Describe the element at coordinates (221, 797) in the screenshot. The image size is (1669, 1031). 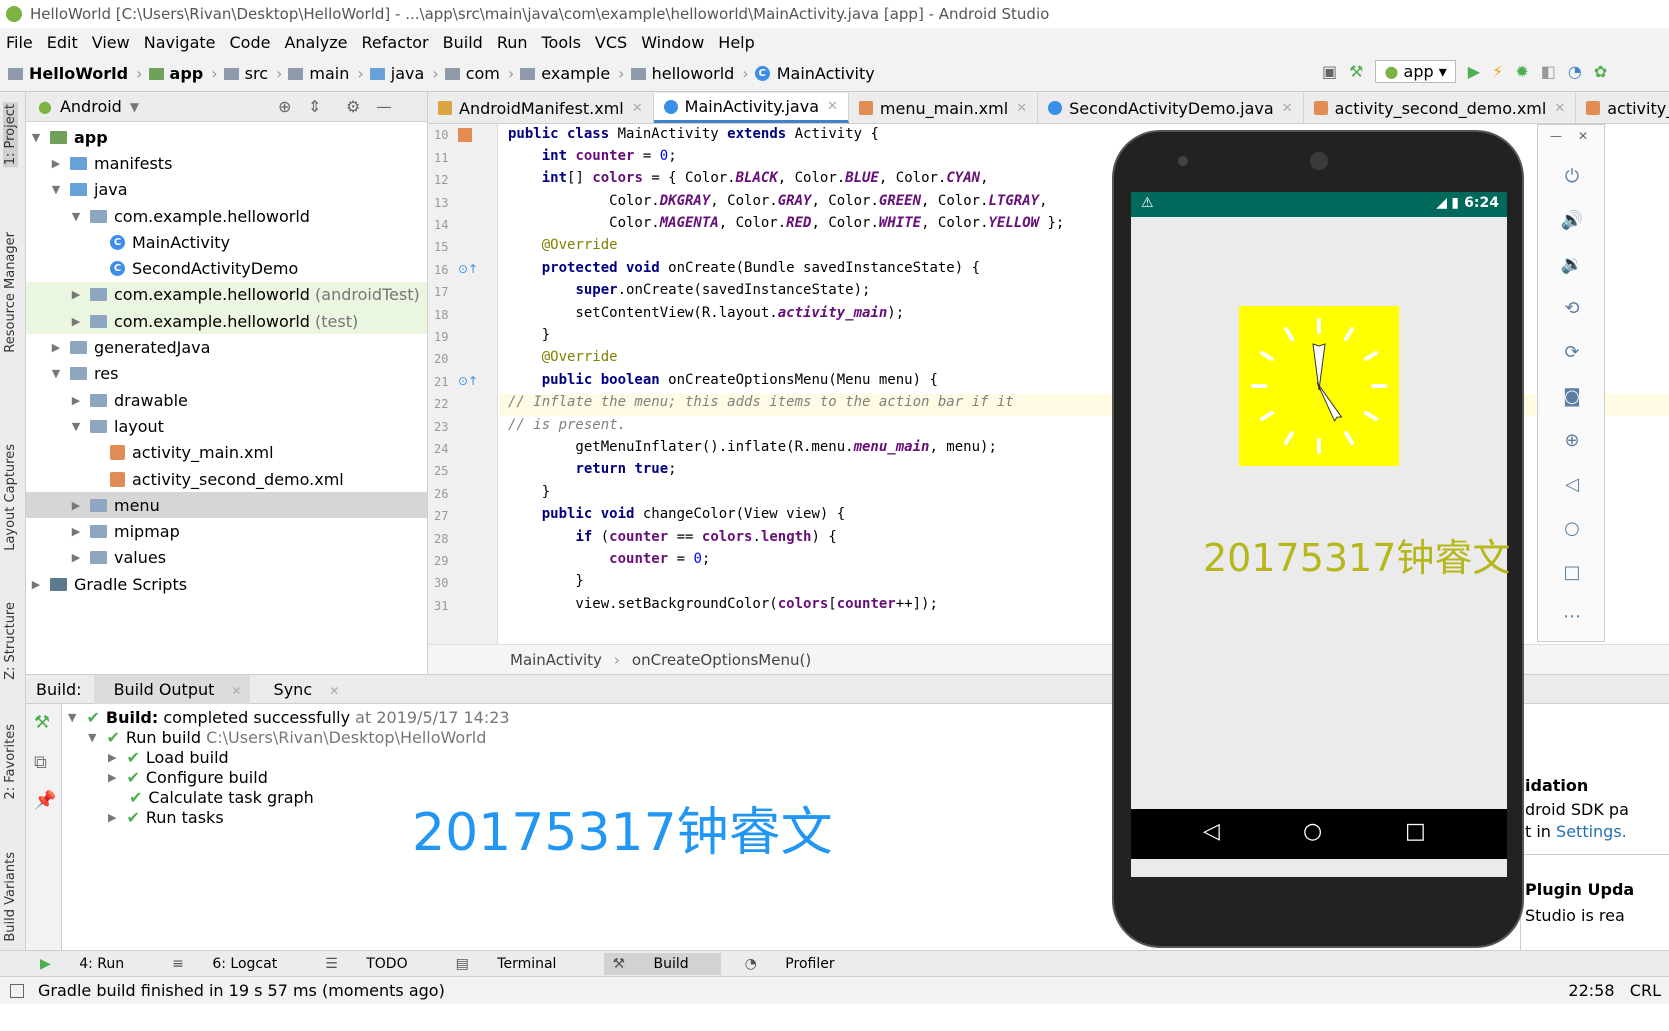
I see `build-step-row: ✔ Calculate task graph` at that location.